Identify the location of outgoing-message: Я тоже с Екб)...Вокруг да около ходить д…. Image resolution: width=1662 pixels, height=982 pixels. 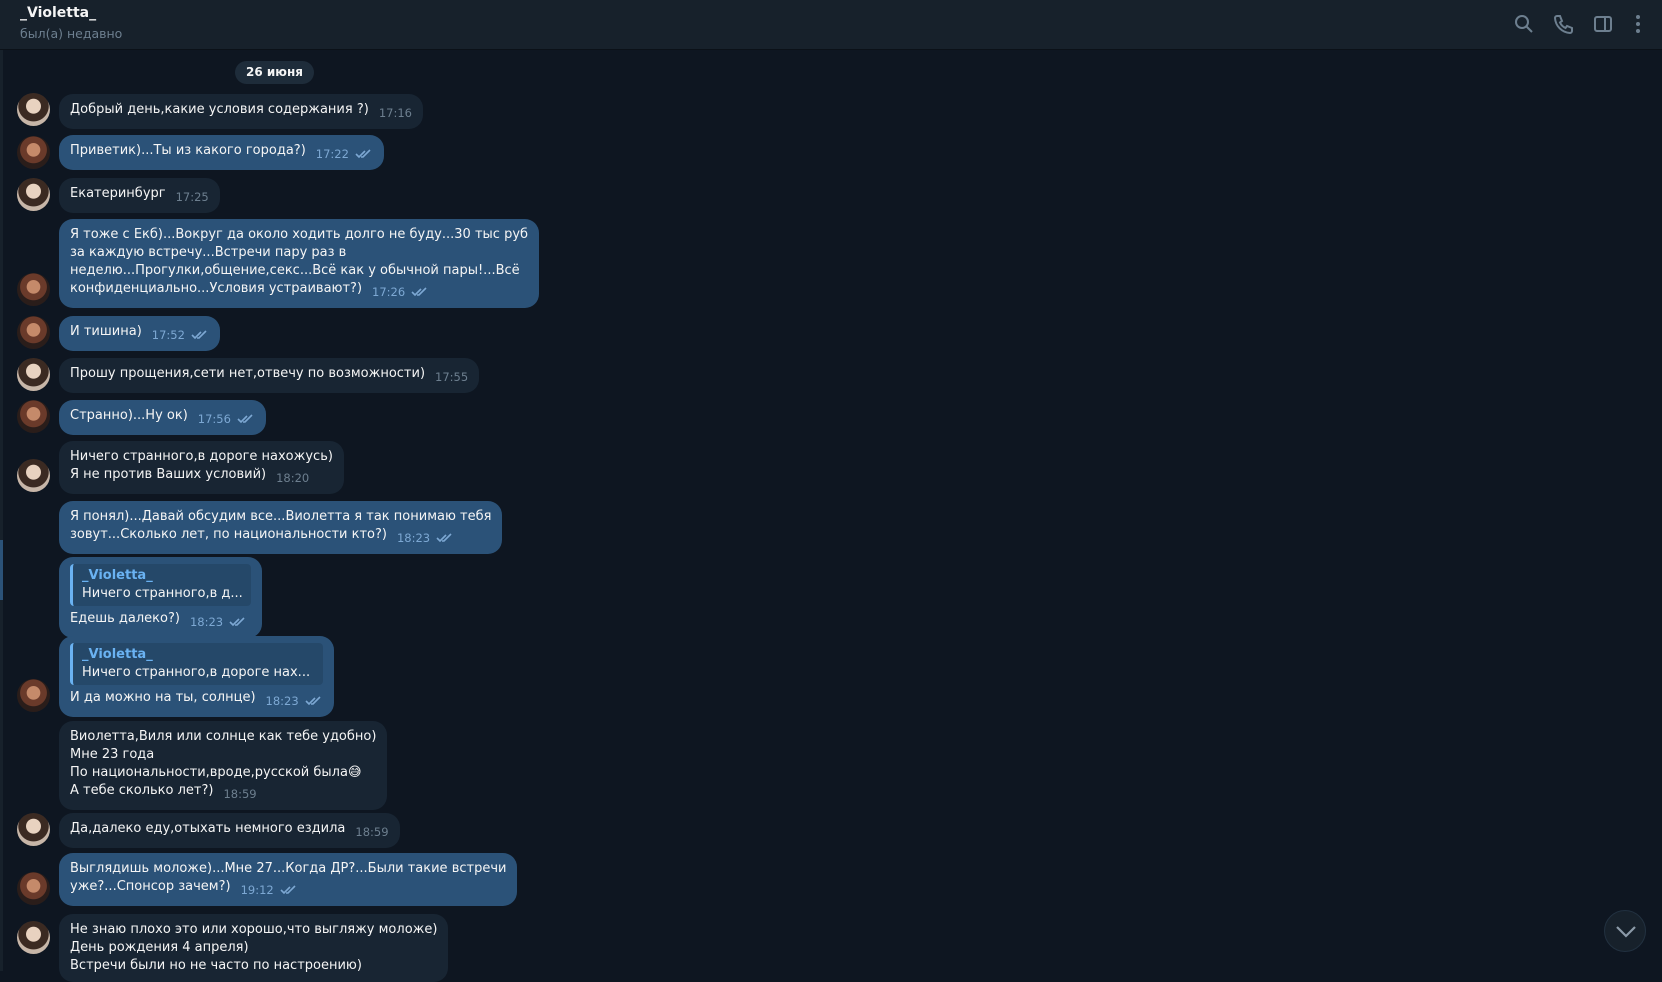
(299, 263).